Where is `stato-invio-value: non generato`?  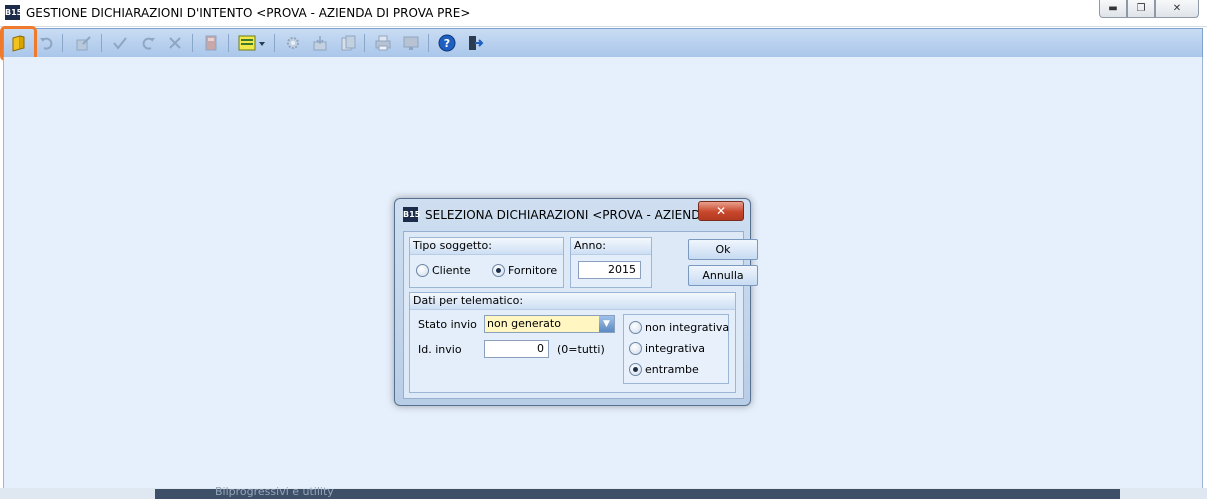
stato-invio-value: non generato is located at coordinates (524, 323).